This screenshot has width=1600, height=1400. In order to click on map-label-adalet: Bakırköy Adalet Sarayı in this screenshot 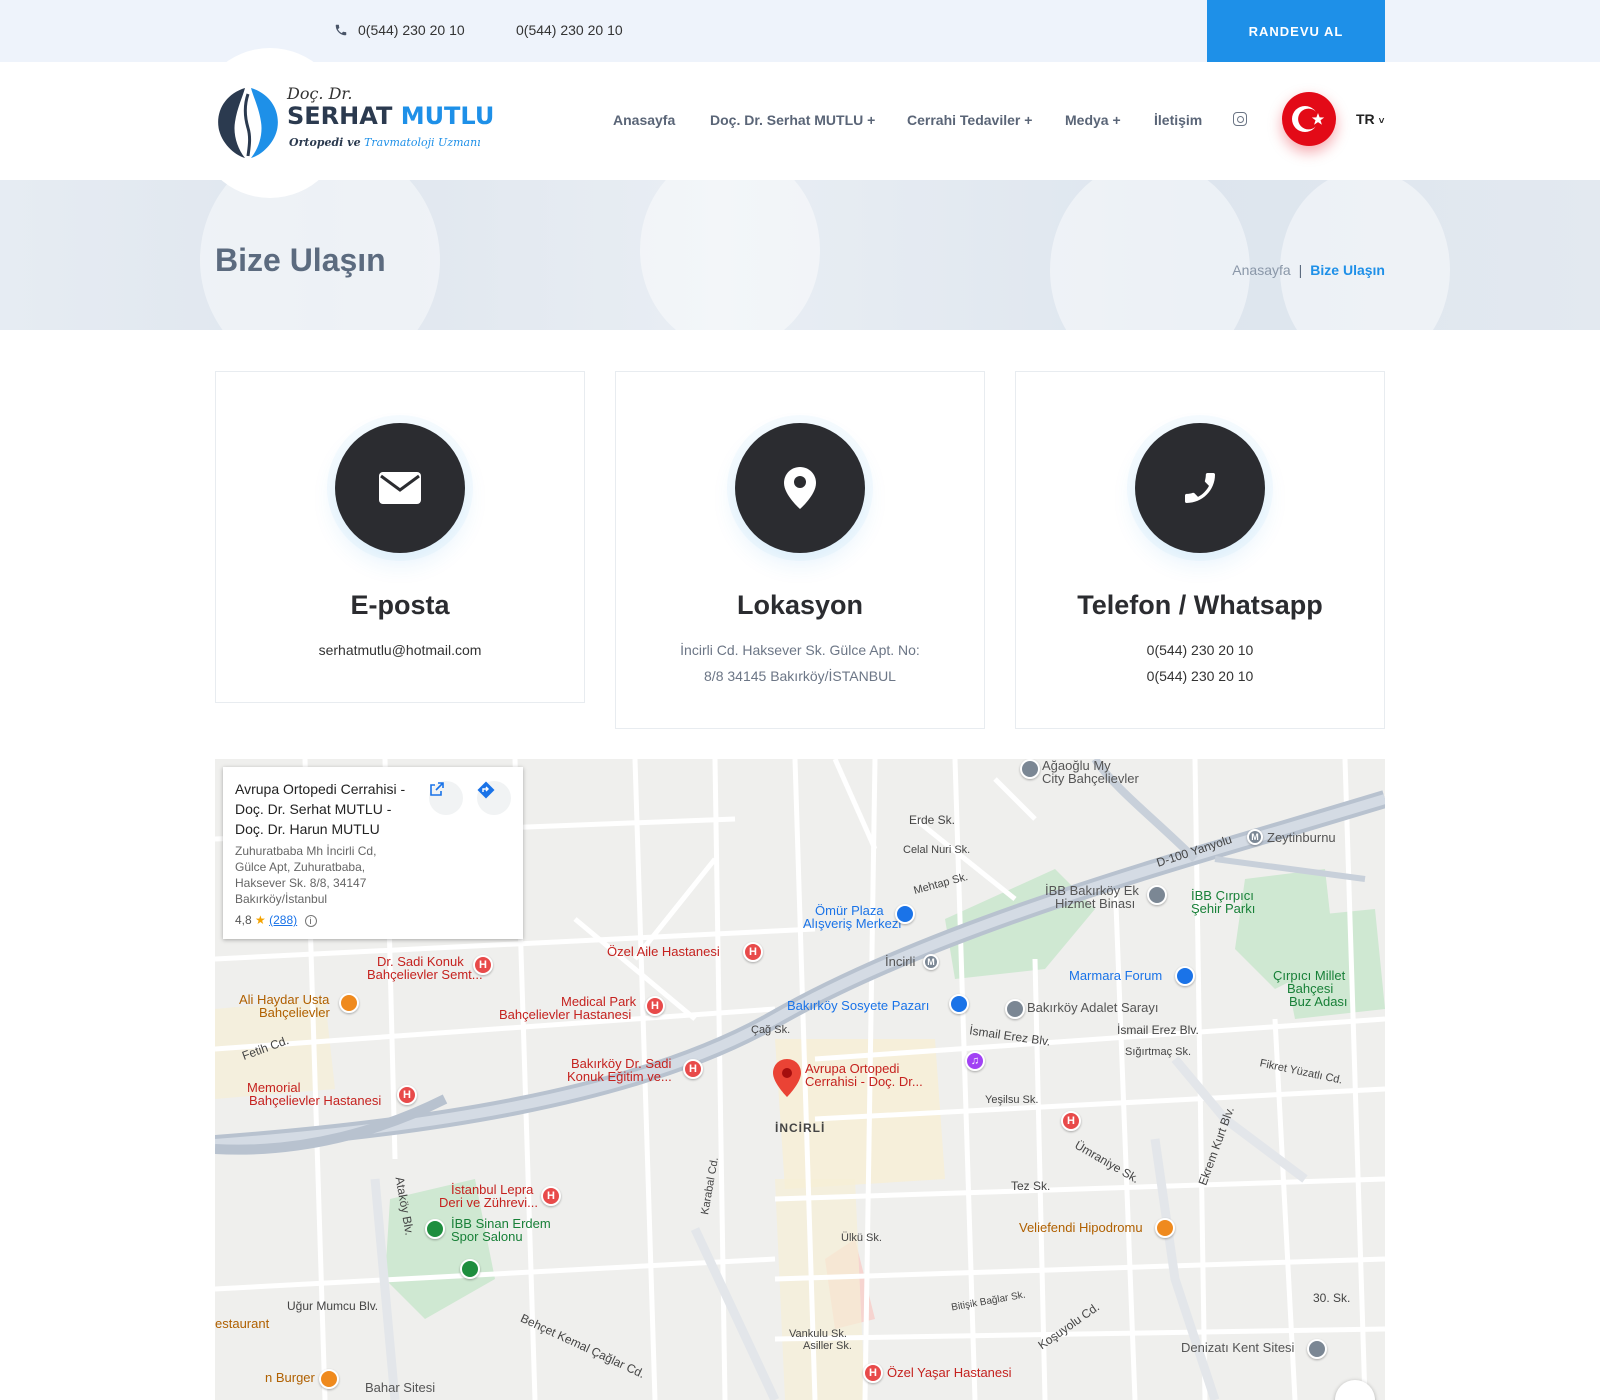, I will do `click(1093, 1007)`.